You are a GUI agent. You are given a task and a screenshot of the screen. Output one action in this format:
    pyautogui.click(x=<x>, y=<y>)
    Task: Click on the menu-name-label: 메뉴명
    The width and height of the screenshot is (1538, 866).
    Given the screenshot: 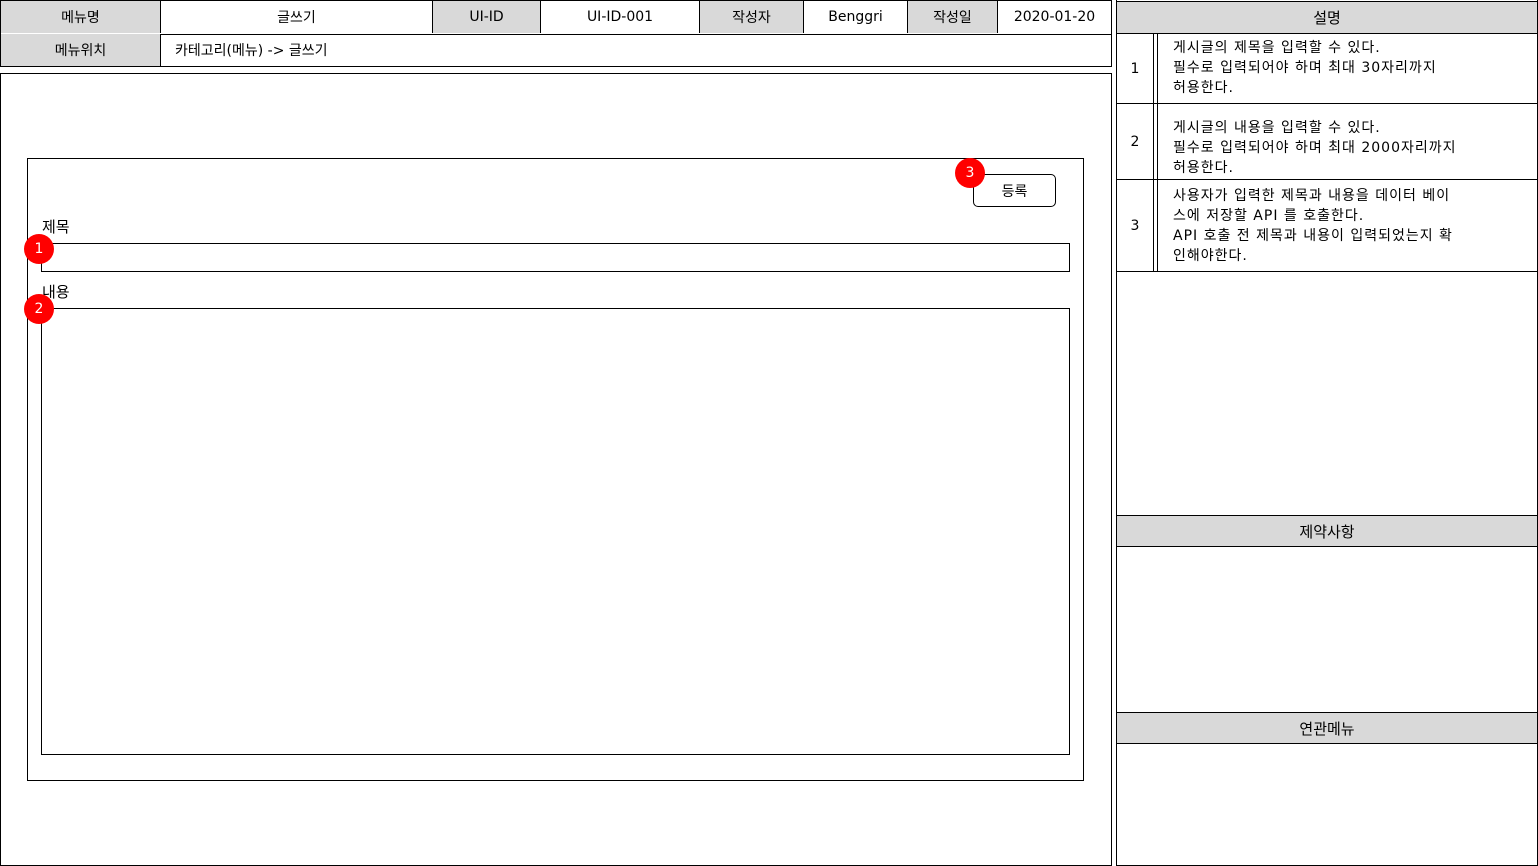 What is the action you would take?
    pyautogui.click(x=80, y=17)
    